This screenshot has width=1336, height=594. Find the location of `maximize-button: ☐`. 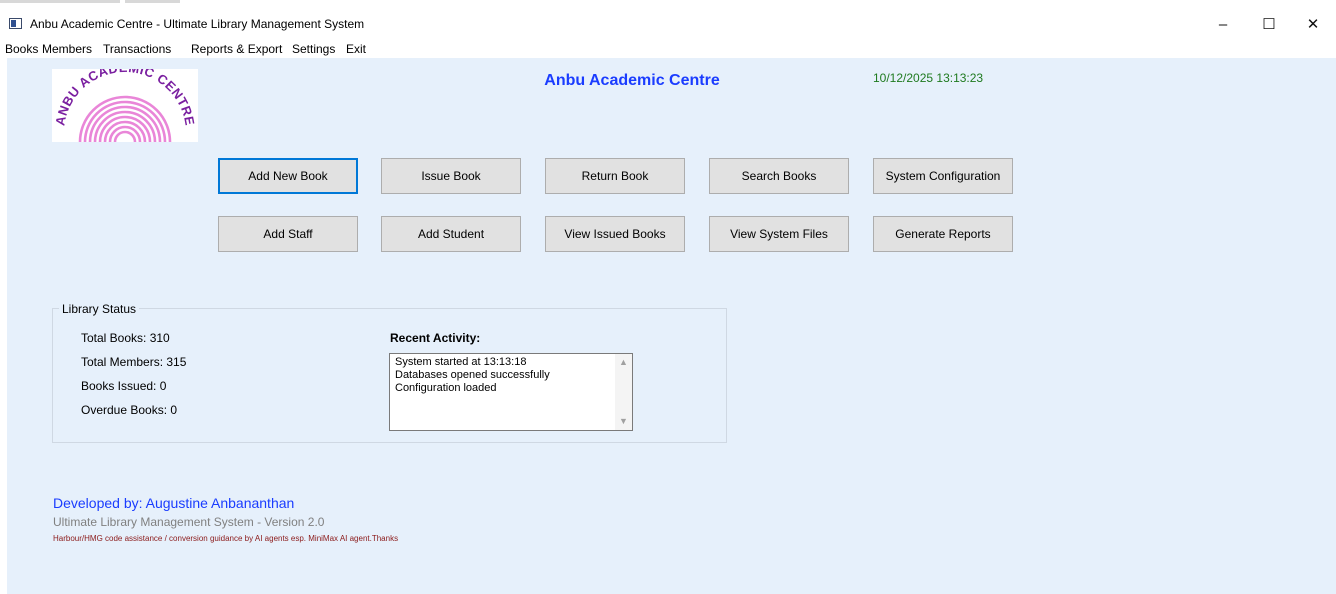

maximize-button: ☐ is located at coordinates (1269, 25).